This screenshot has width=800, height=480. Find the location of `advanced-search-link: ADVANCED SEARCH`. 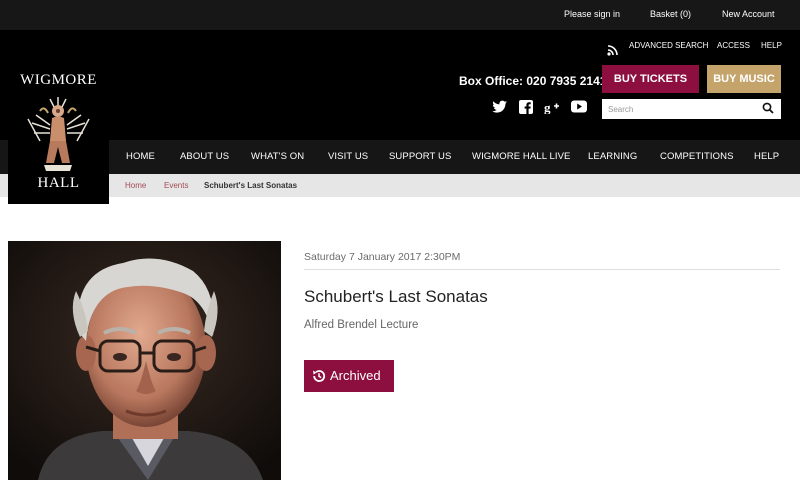

advanced-search-link: ADVANCED SEARCH is located at coordinates (668, 45).